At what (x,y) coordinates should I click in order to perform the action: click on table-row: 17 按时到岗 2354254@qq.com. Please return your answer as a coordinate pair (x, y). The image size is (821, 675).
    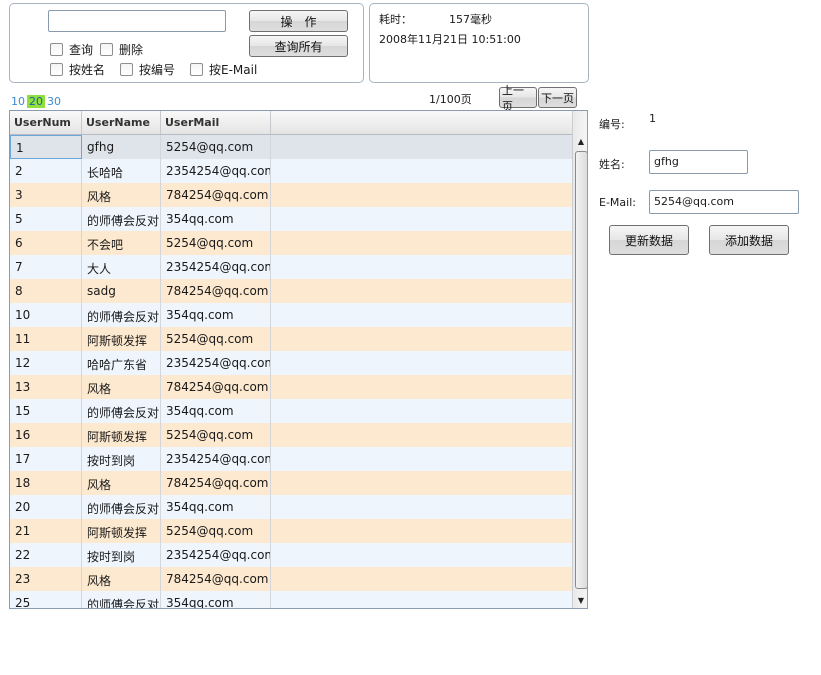
    Looking at the image, I should click on (291, 459).